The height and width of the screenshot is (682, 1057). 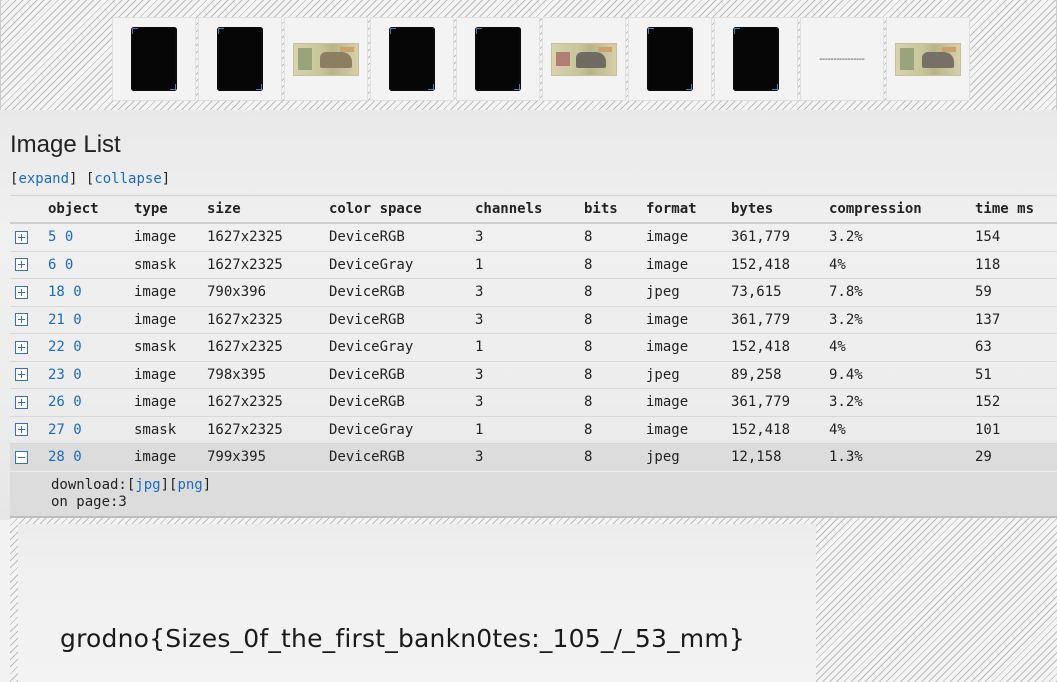 I want to click on cell-size: 1627x2325, so click(x=268, y=430).